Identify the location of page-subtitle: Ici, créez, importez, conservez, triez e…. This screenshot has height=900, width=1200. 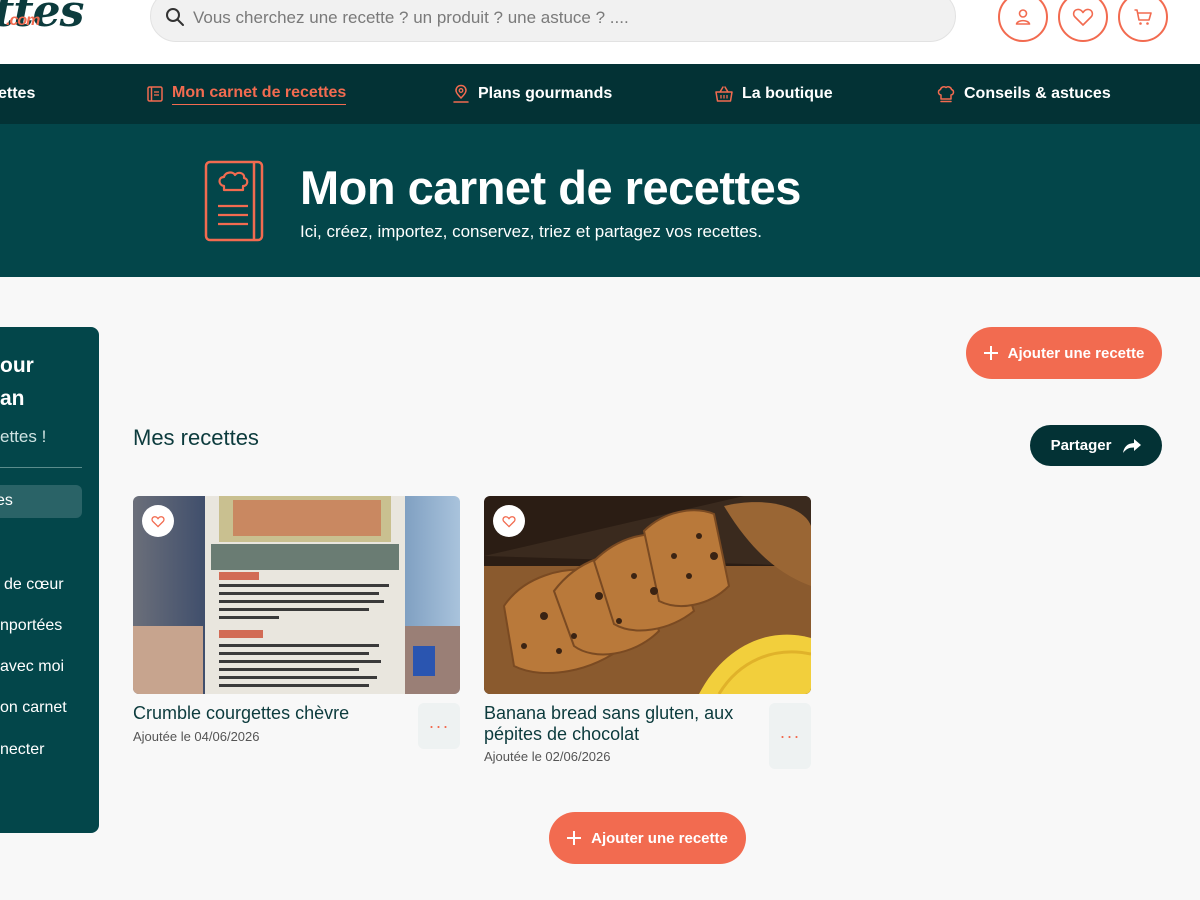
(531, 231).